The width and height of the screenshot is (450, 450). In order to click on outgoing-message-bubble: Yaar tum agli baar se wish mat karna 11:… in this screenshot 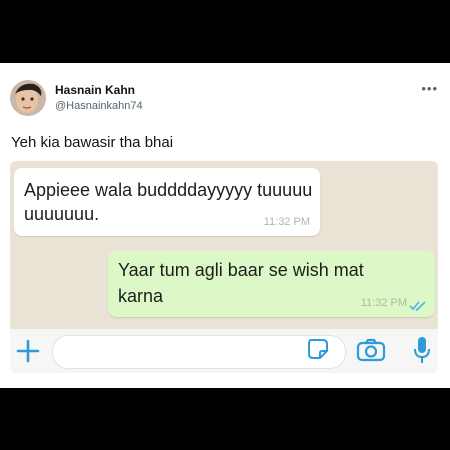, I will do `click(271, 284)`.